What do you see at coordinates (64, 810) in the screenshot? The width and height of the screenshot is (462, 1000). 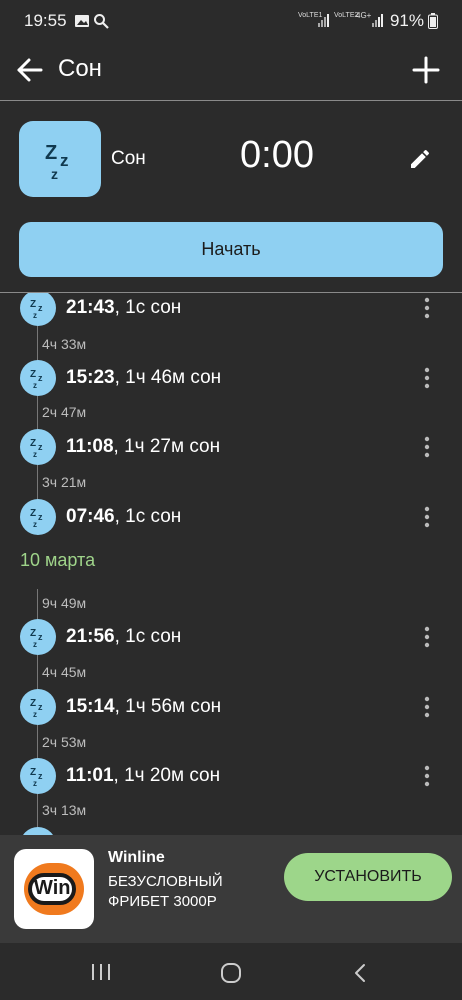 I see `gap-duration: 3ч 13м` at bounding box center [64, 810].